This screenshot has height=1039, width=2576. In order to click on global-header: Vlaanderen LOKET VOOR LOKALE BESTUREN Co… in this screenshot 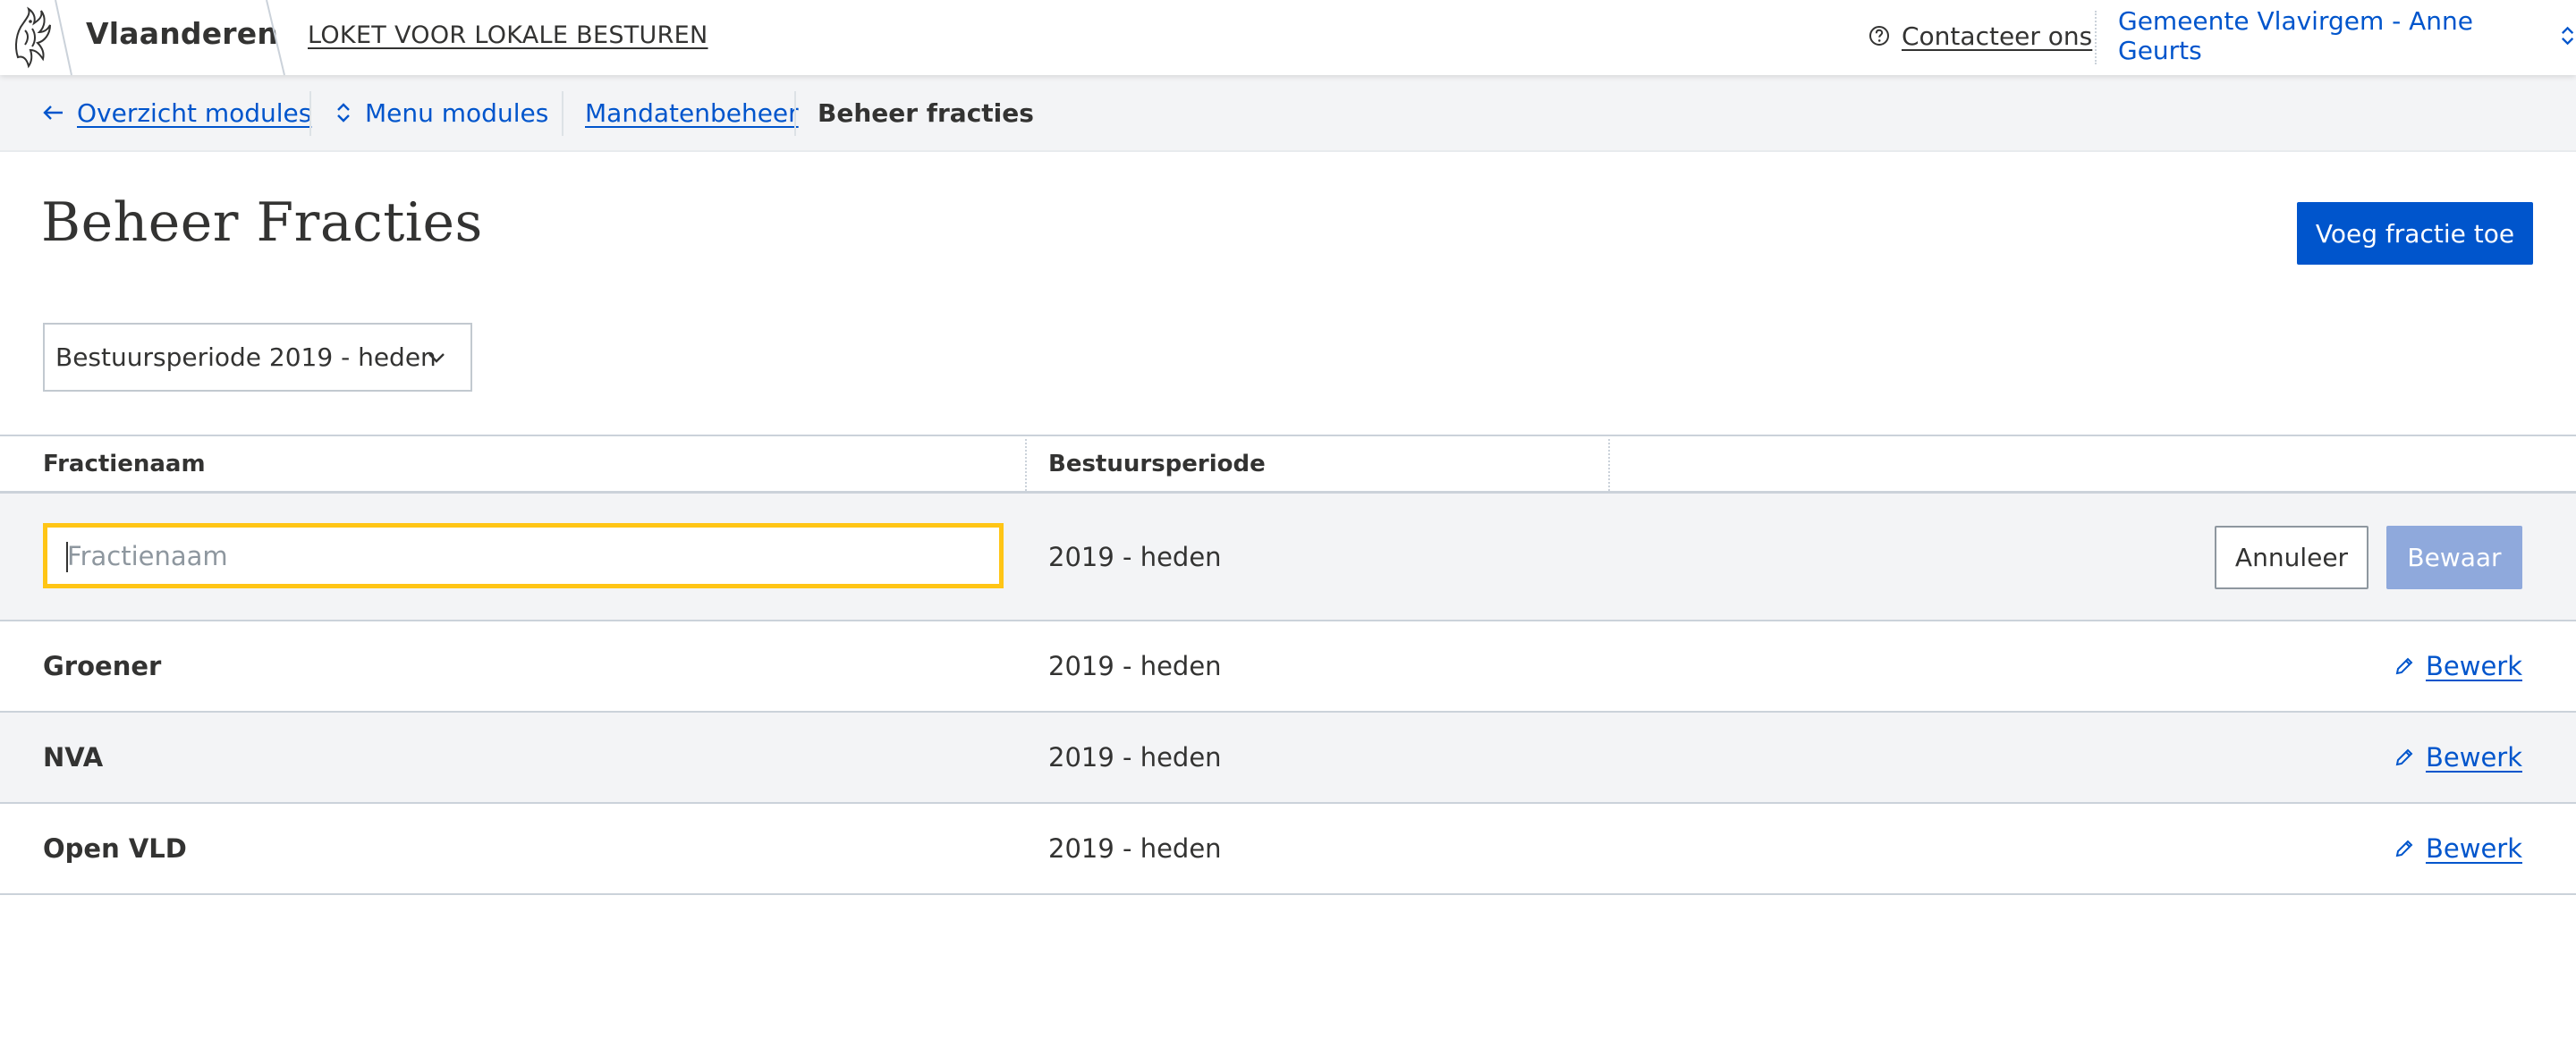, I will do `click(1288, 37)`.